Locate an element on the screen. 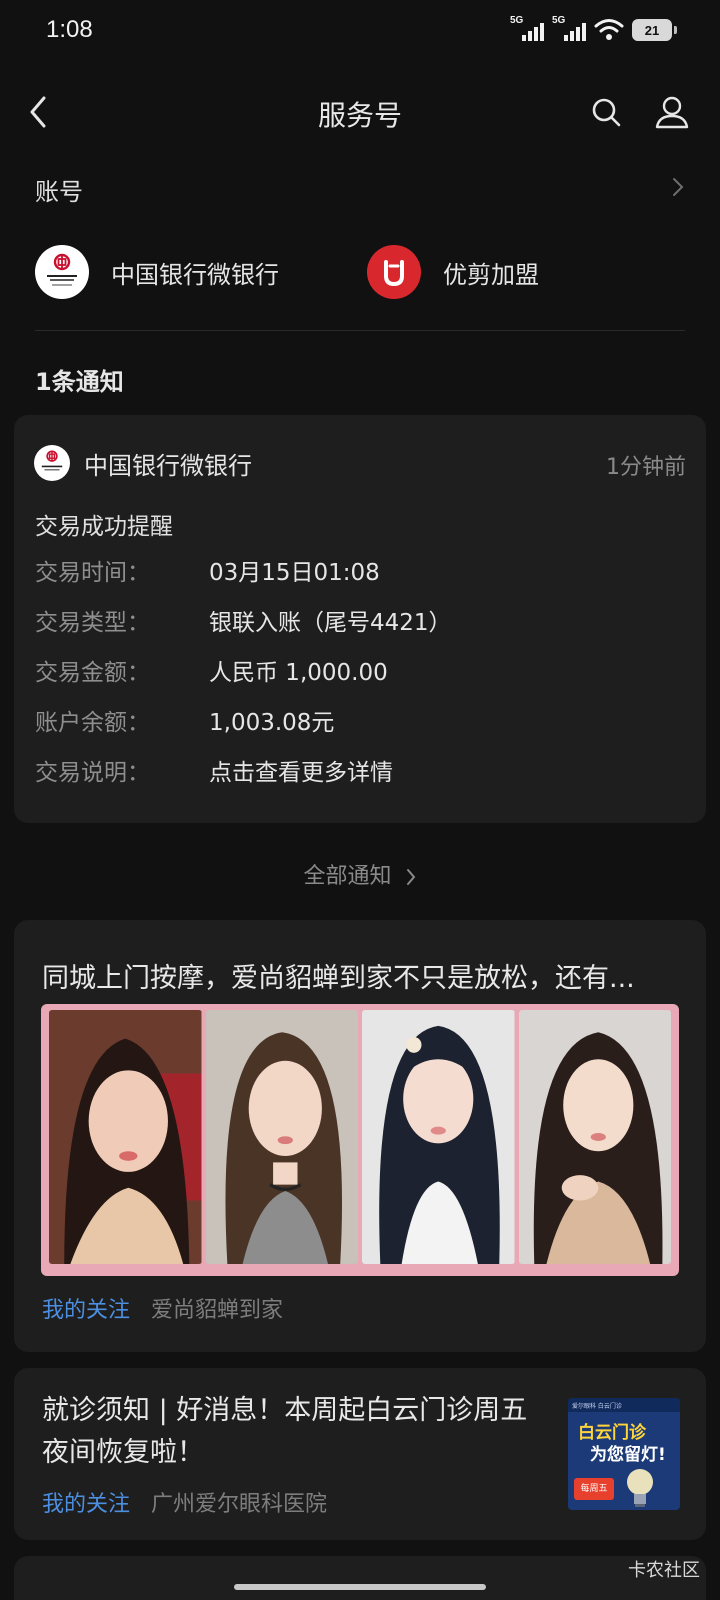 This screenshot has width=720, height=1600. row-value: 1,003.08元 is located at coordinates (272, 723).